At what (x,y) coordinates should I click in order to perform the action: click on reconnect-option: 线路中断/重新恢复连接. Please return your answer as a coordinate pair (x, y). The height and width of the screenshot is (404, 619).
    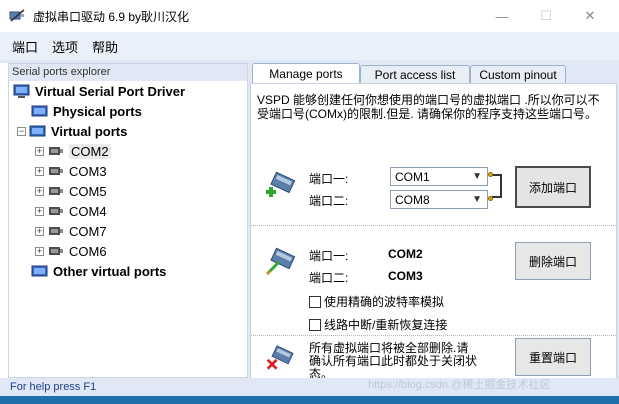
    Looking at the image, I should click on (378, 324).